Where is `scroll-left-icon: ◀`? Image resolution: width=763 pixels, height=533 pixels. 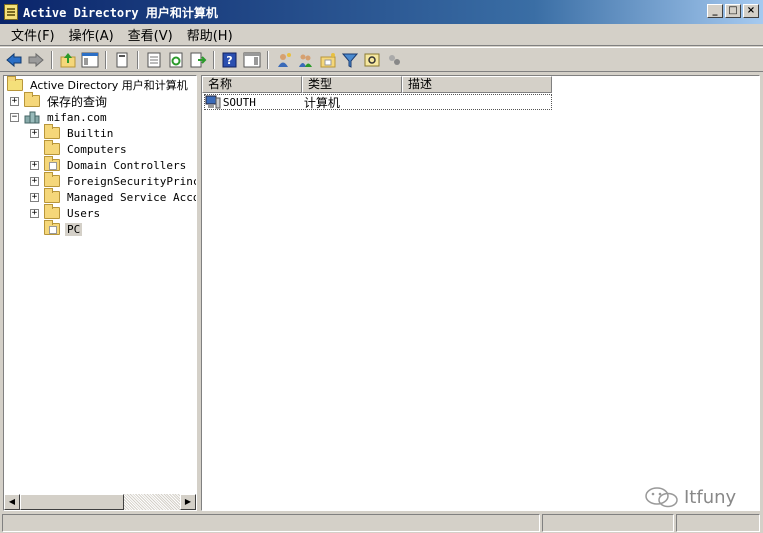 scroll-left-icon: ◀ is located at coordinates (12, 502).